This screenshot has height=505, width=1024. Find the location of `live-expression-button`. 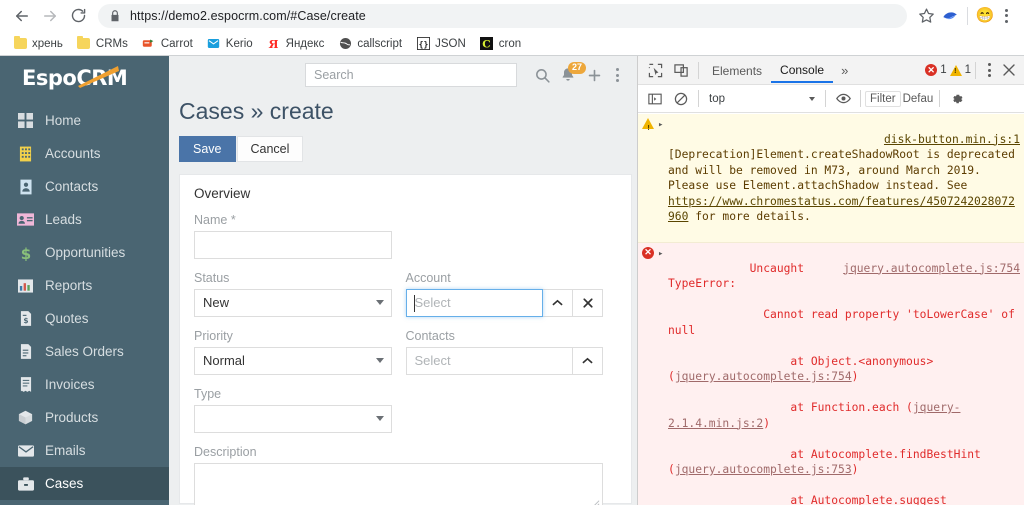

live-expression-button is located at coordinates (843, 99).